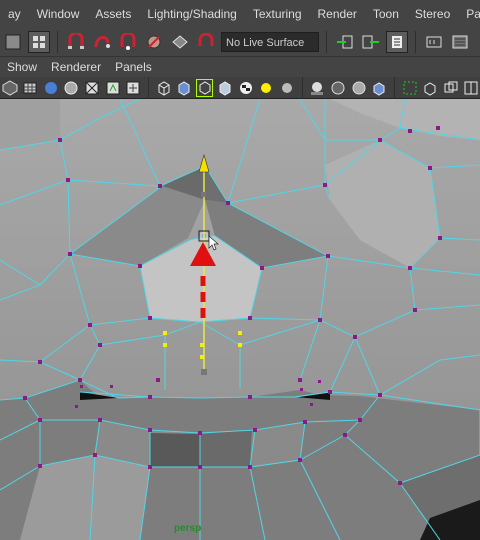 The width and height of the screenshot is (480, 540). What do you see at coordinates (39, 41) in the screenshot?
I see `paint-select-icon` at bounding box center [39, 41].